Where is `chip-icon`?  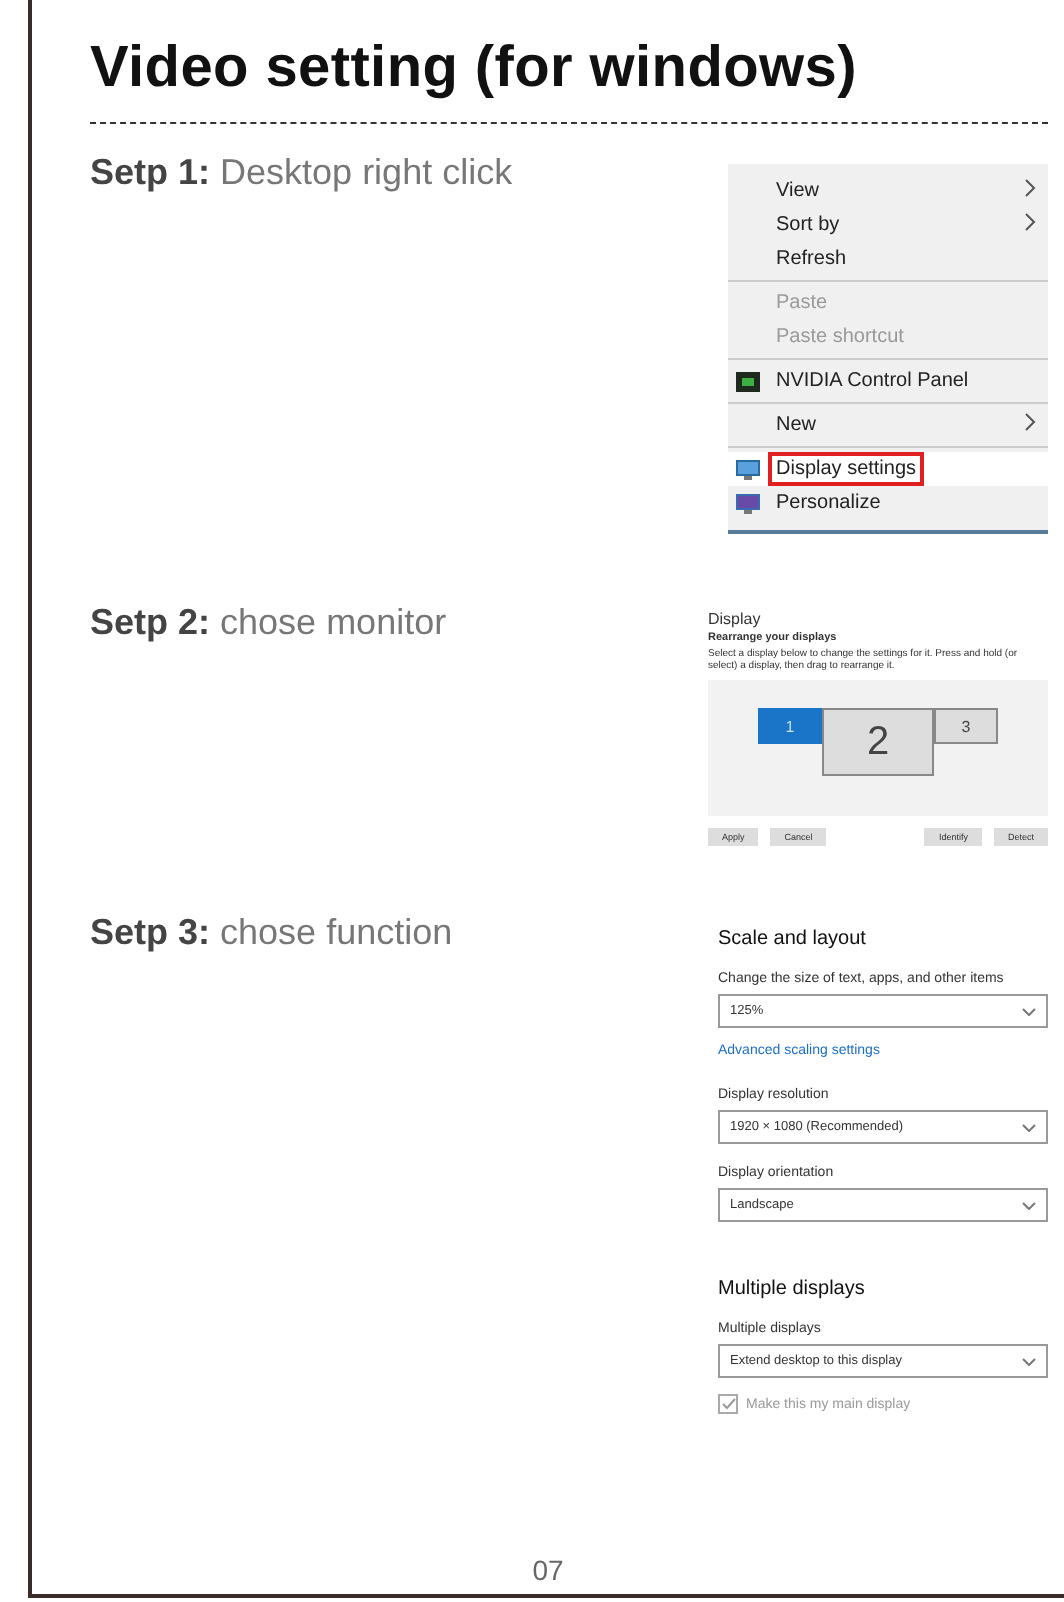 chip-icon is located at coordinates (748, 381).